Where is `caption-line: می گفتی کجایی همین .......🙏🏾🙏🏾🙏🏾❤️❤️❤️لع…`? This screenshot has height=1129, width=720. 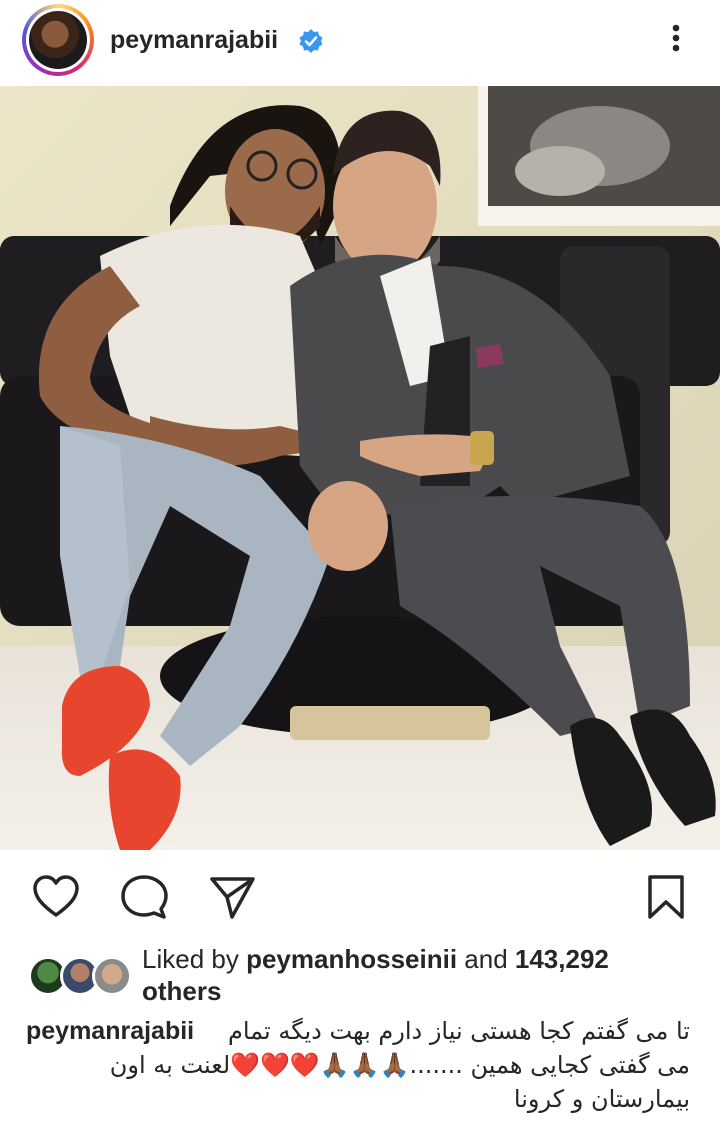 caption-line: می گفتی کجایی همین .......🙏🏾🙏🏾🙏🏾❤️❤️❤️لع… is located at coordinates (399, 1065).